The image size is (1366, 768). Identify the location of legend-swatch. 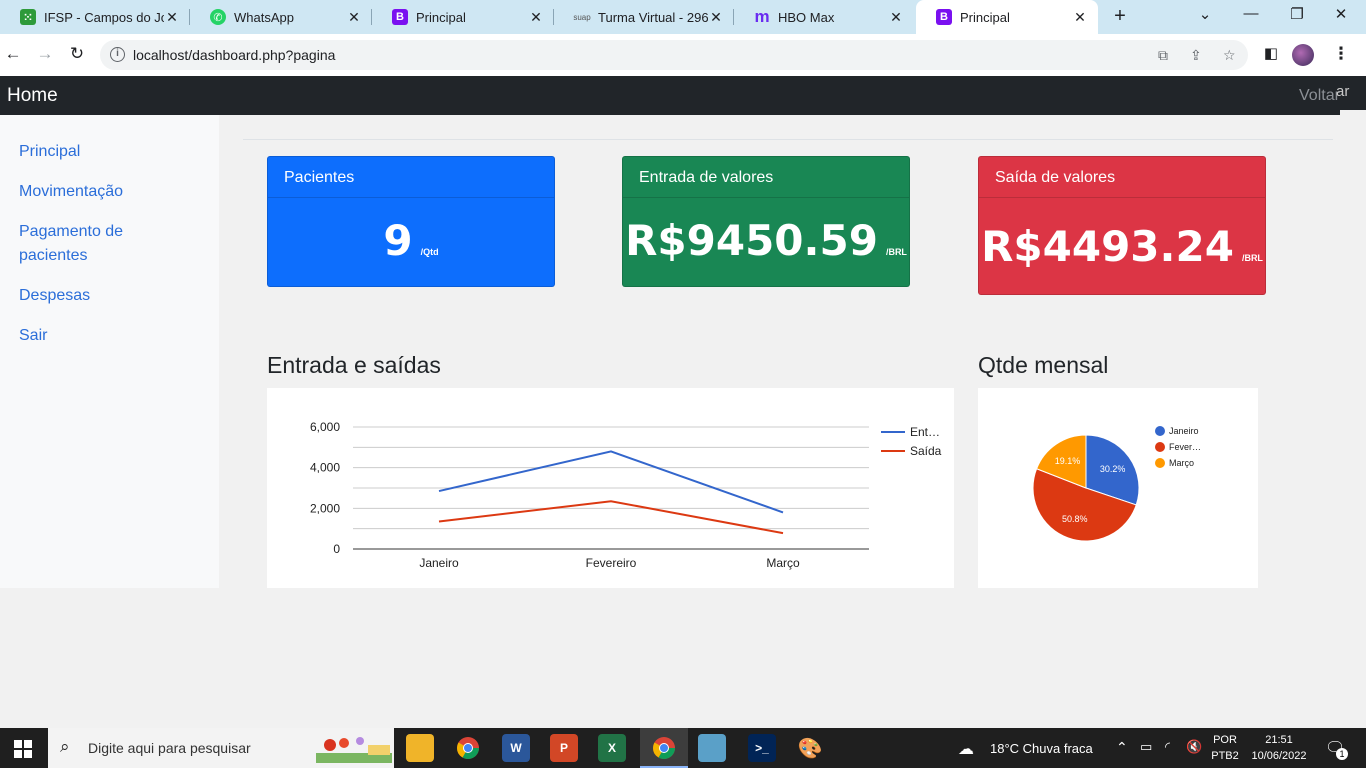
(1160, 463).